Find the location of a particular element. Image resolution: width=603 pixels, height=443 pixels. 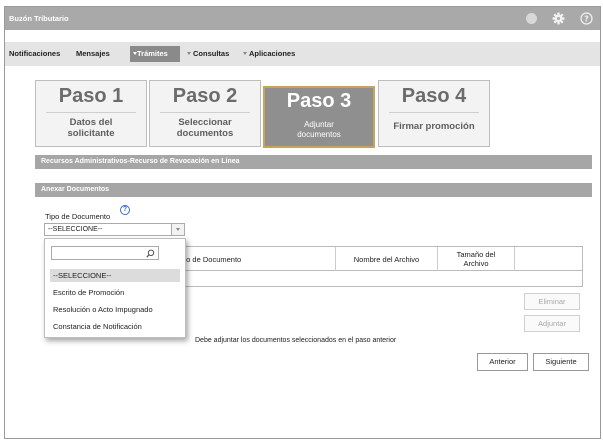

step-2-line2: documentos is located at coordinates (205, 133).